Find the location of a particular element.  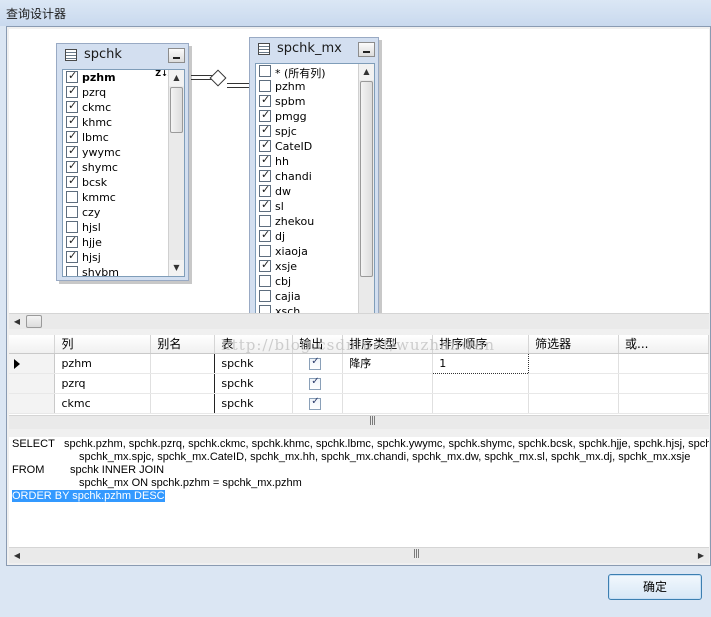

column-list-item: xsje is located at coordinates (315, 266).